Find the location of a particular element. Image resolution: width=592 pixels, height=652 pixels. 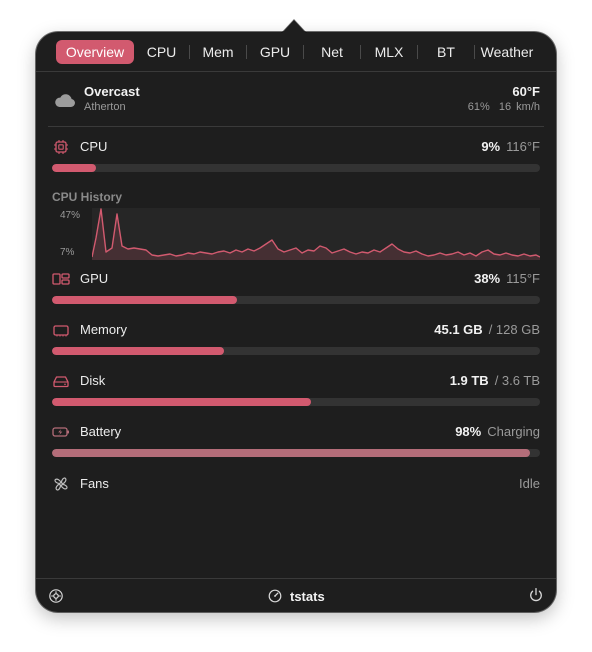

disk-label: Disk is located at coordinates (93, 380).